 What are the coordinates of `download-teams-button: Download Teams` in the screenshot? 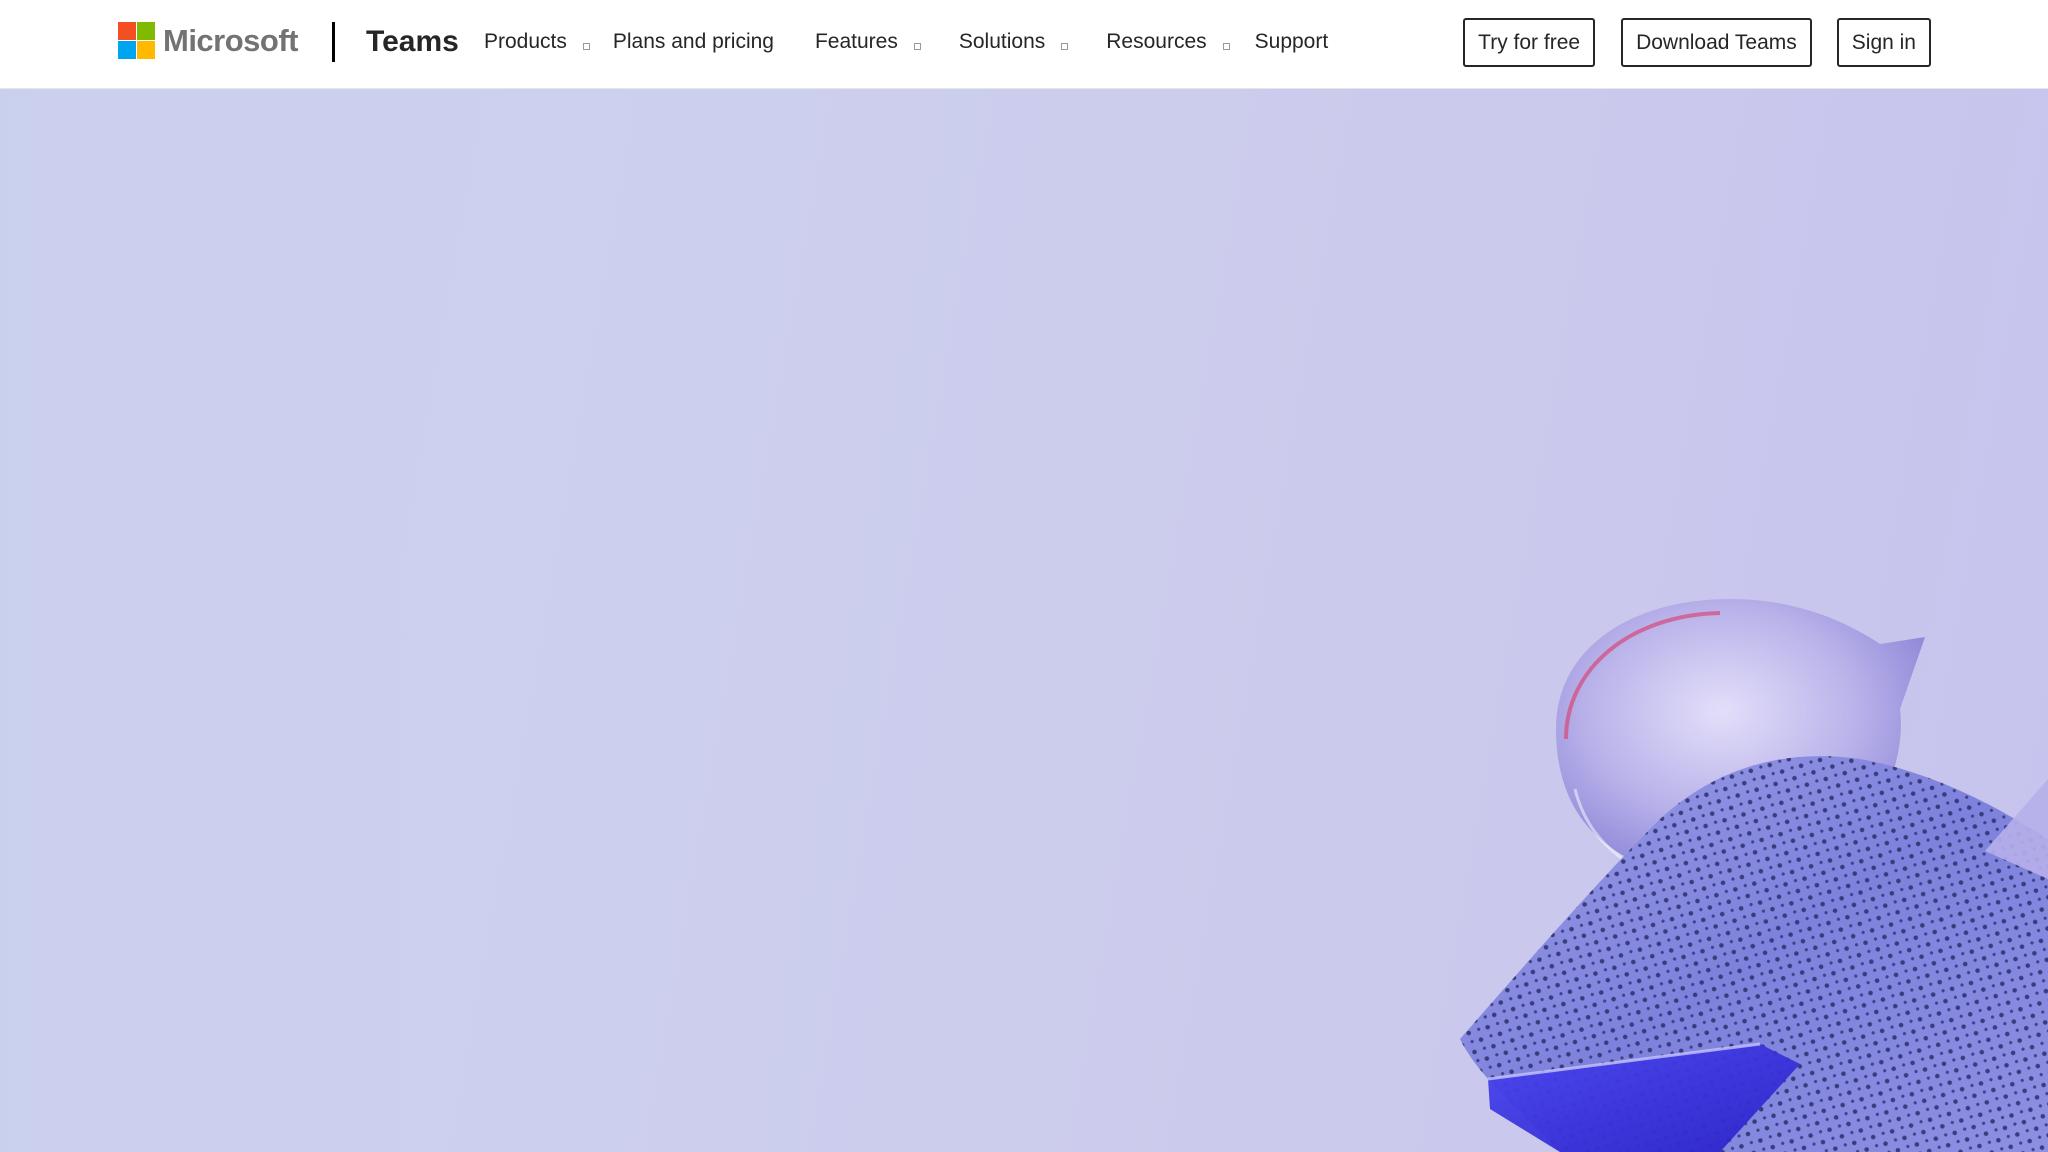 It's located at (1716, 42).